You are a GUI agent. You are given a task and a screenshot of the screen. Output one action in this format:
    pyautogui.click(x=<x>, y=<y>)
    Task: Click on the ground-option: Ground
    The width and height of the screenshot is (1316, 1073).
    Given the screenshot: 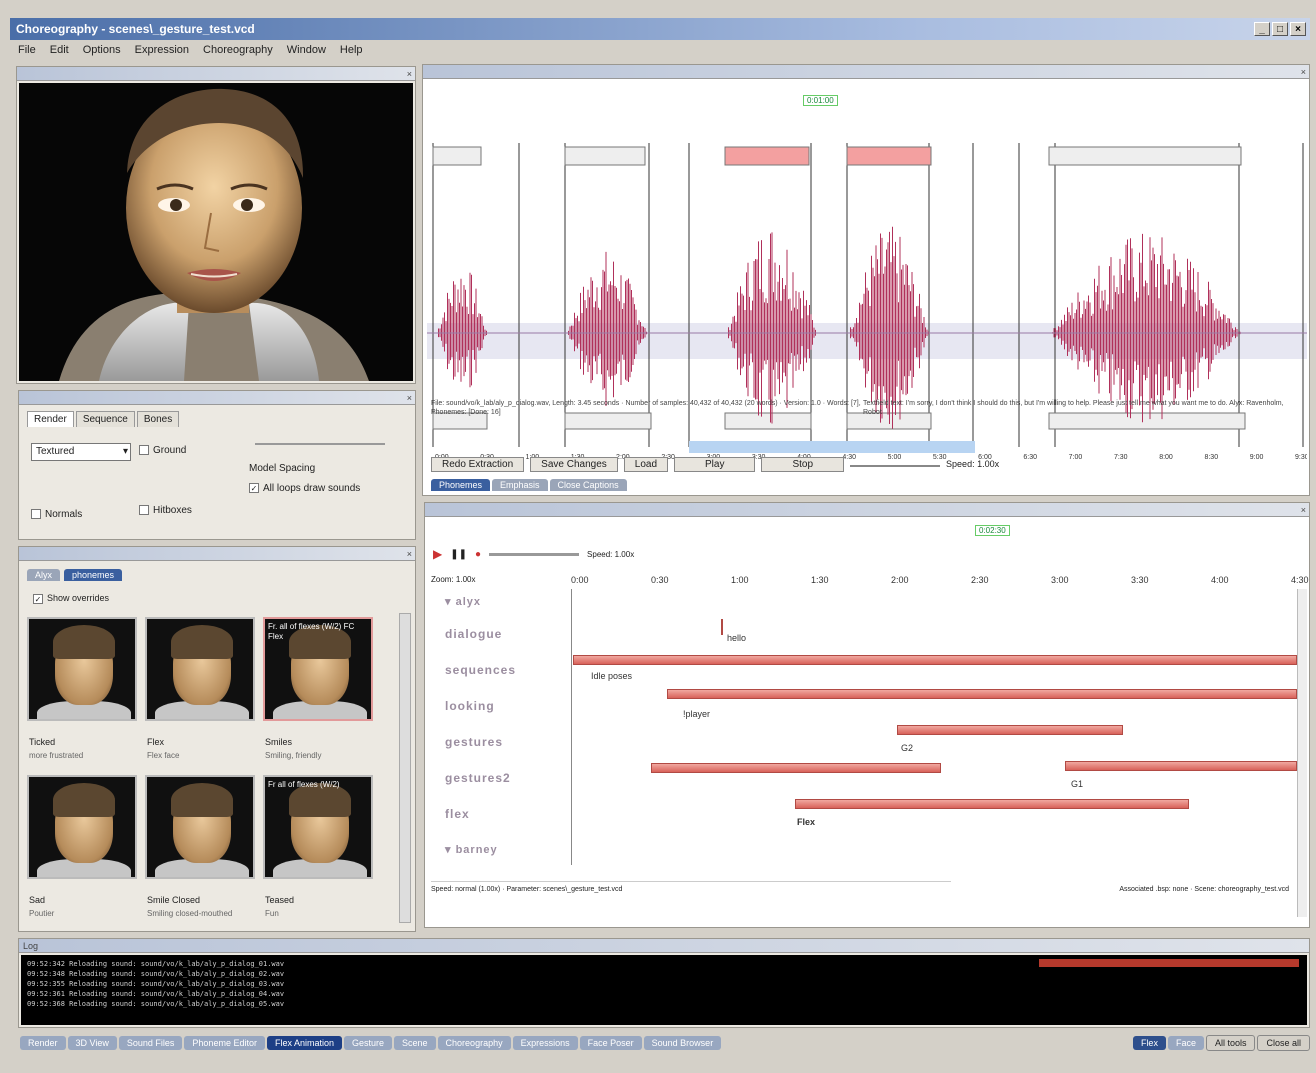 What is the action you would take?
    pyautogui.click(x=162, y=450)
    